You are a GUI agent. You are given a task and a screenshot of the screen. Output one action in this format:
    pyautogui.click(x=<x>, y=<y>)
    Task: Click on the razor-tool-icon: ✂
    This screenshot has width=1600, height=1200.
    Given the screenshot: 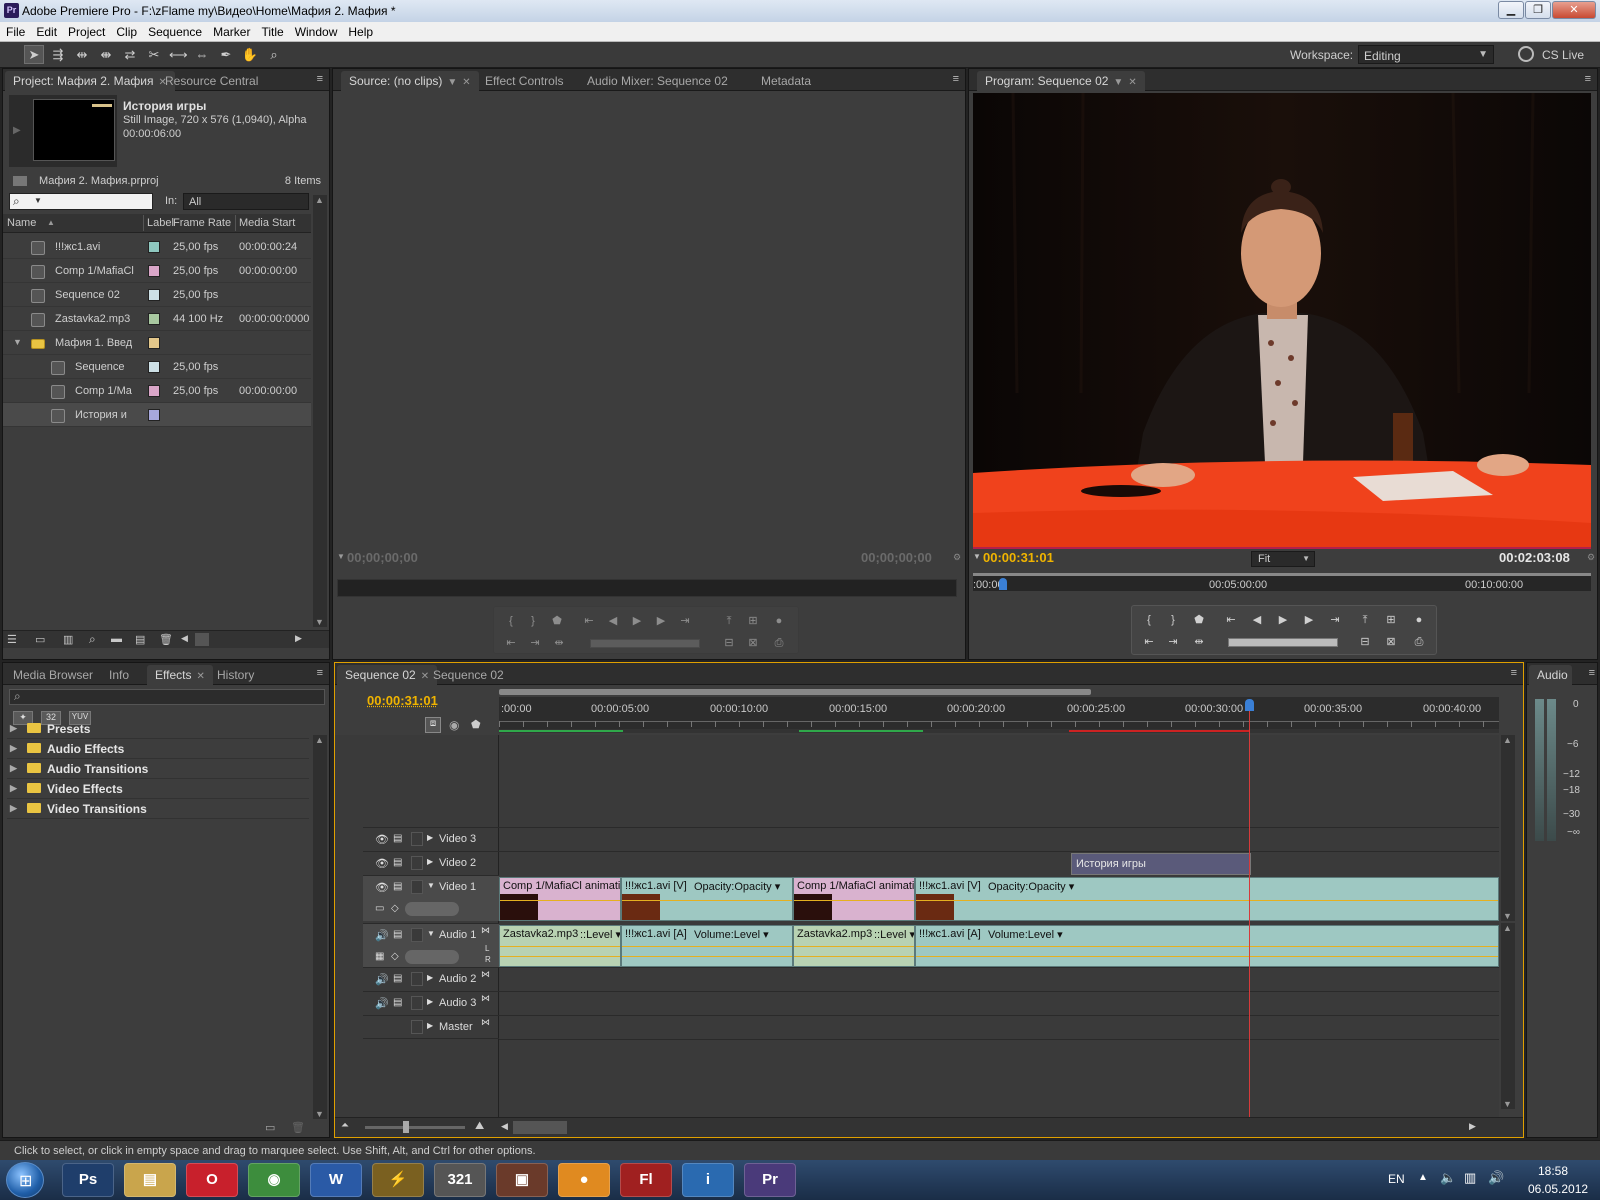 What is the action you would take?
    pyautogui.click(x=154, y=54)
    